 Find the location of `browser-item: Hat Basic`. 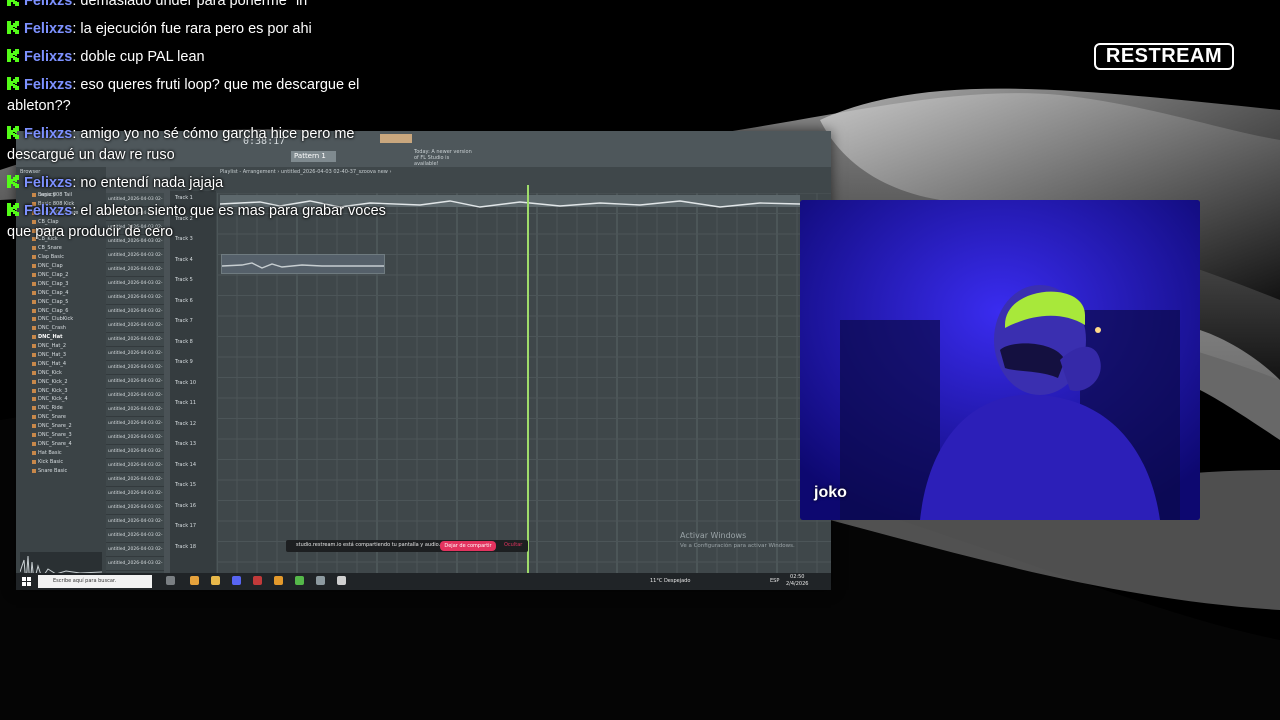

browser-item: Hat Basic is located at coordinates (55, 453).